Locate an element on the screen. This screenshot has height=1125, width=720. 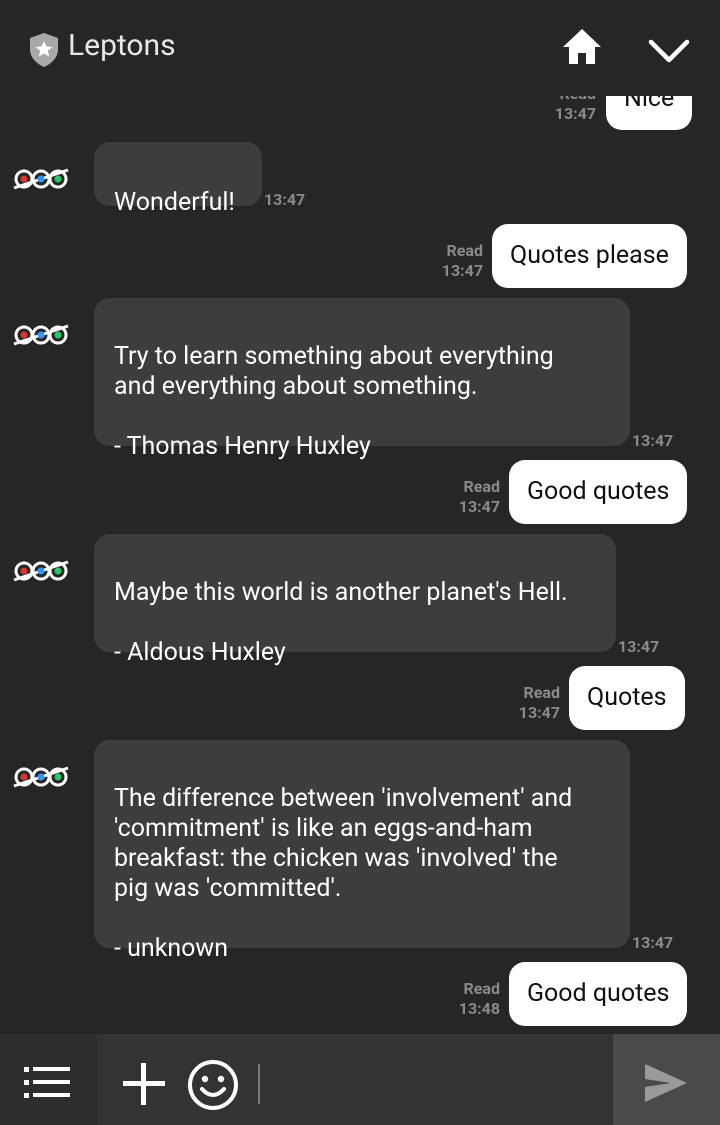
message-text: Quotes please is located at coordinates (589, 255).